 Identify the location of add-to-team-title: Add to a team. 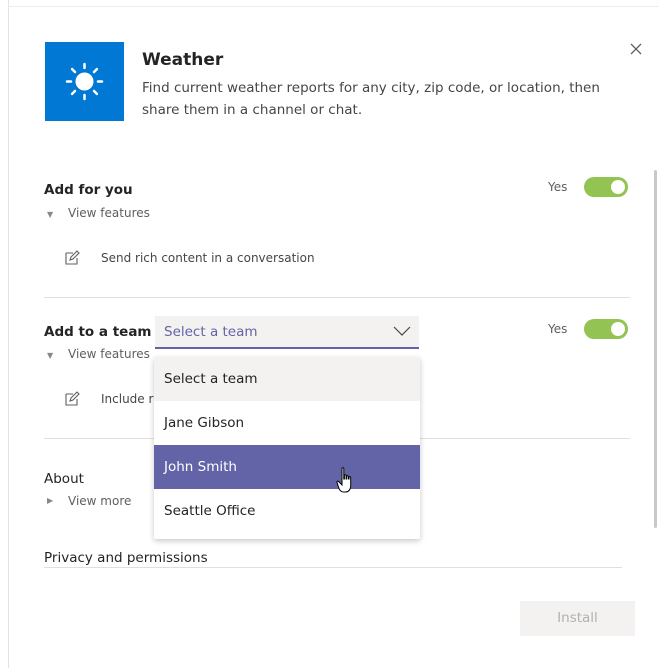
(98, 332).